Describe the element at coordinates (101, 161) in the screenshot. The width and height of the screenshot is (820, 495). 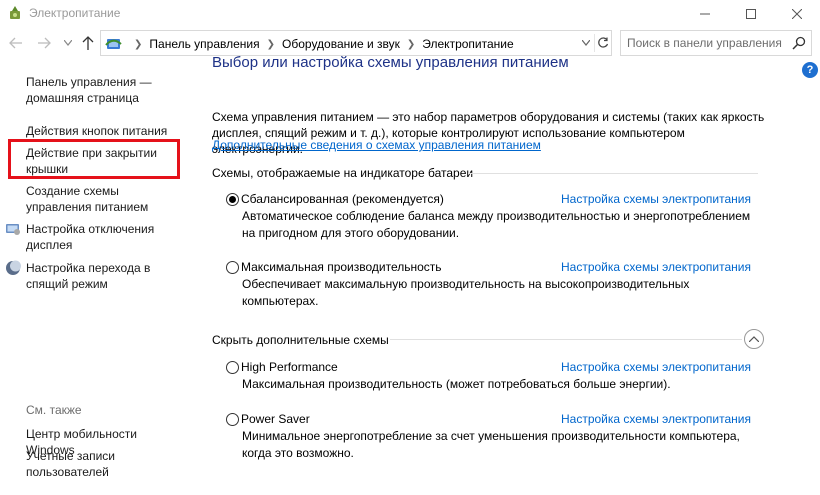
I see `sidebar-item-lid-close: Действие при закрытии крышки` at that location.